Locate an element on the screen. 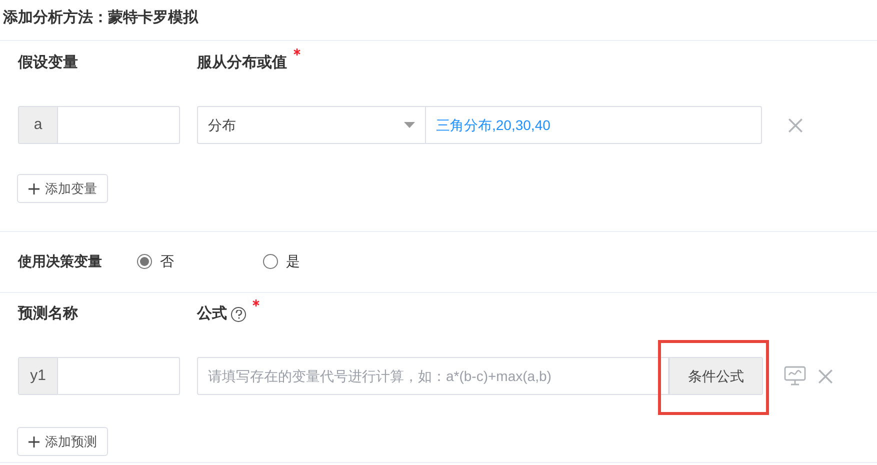 The image size is (877, 465). distribution-dropdown: 分布 is located at coordinates (311, 125).